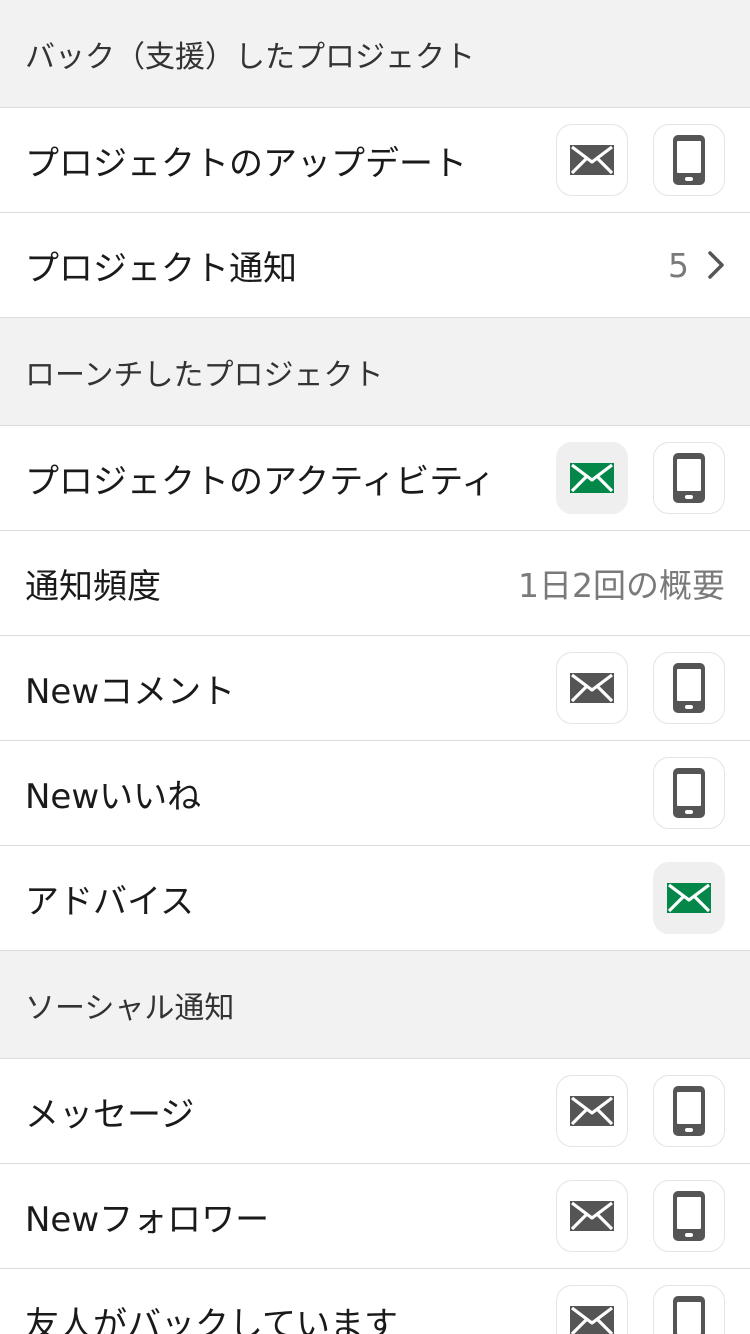 This screenshot has width=750, height=1334. I want to click on section-header-launched-projects: ローンチしたプロジェクト, so click(375, 372).